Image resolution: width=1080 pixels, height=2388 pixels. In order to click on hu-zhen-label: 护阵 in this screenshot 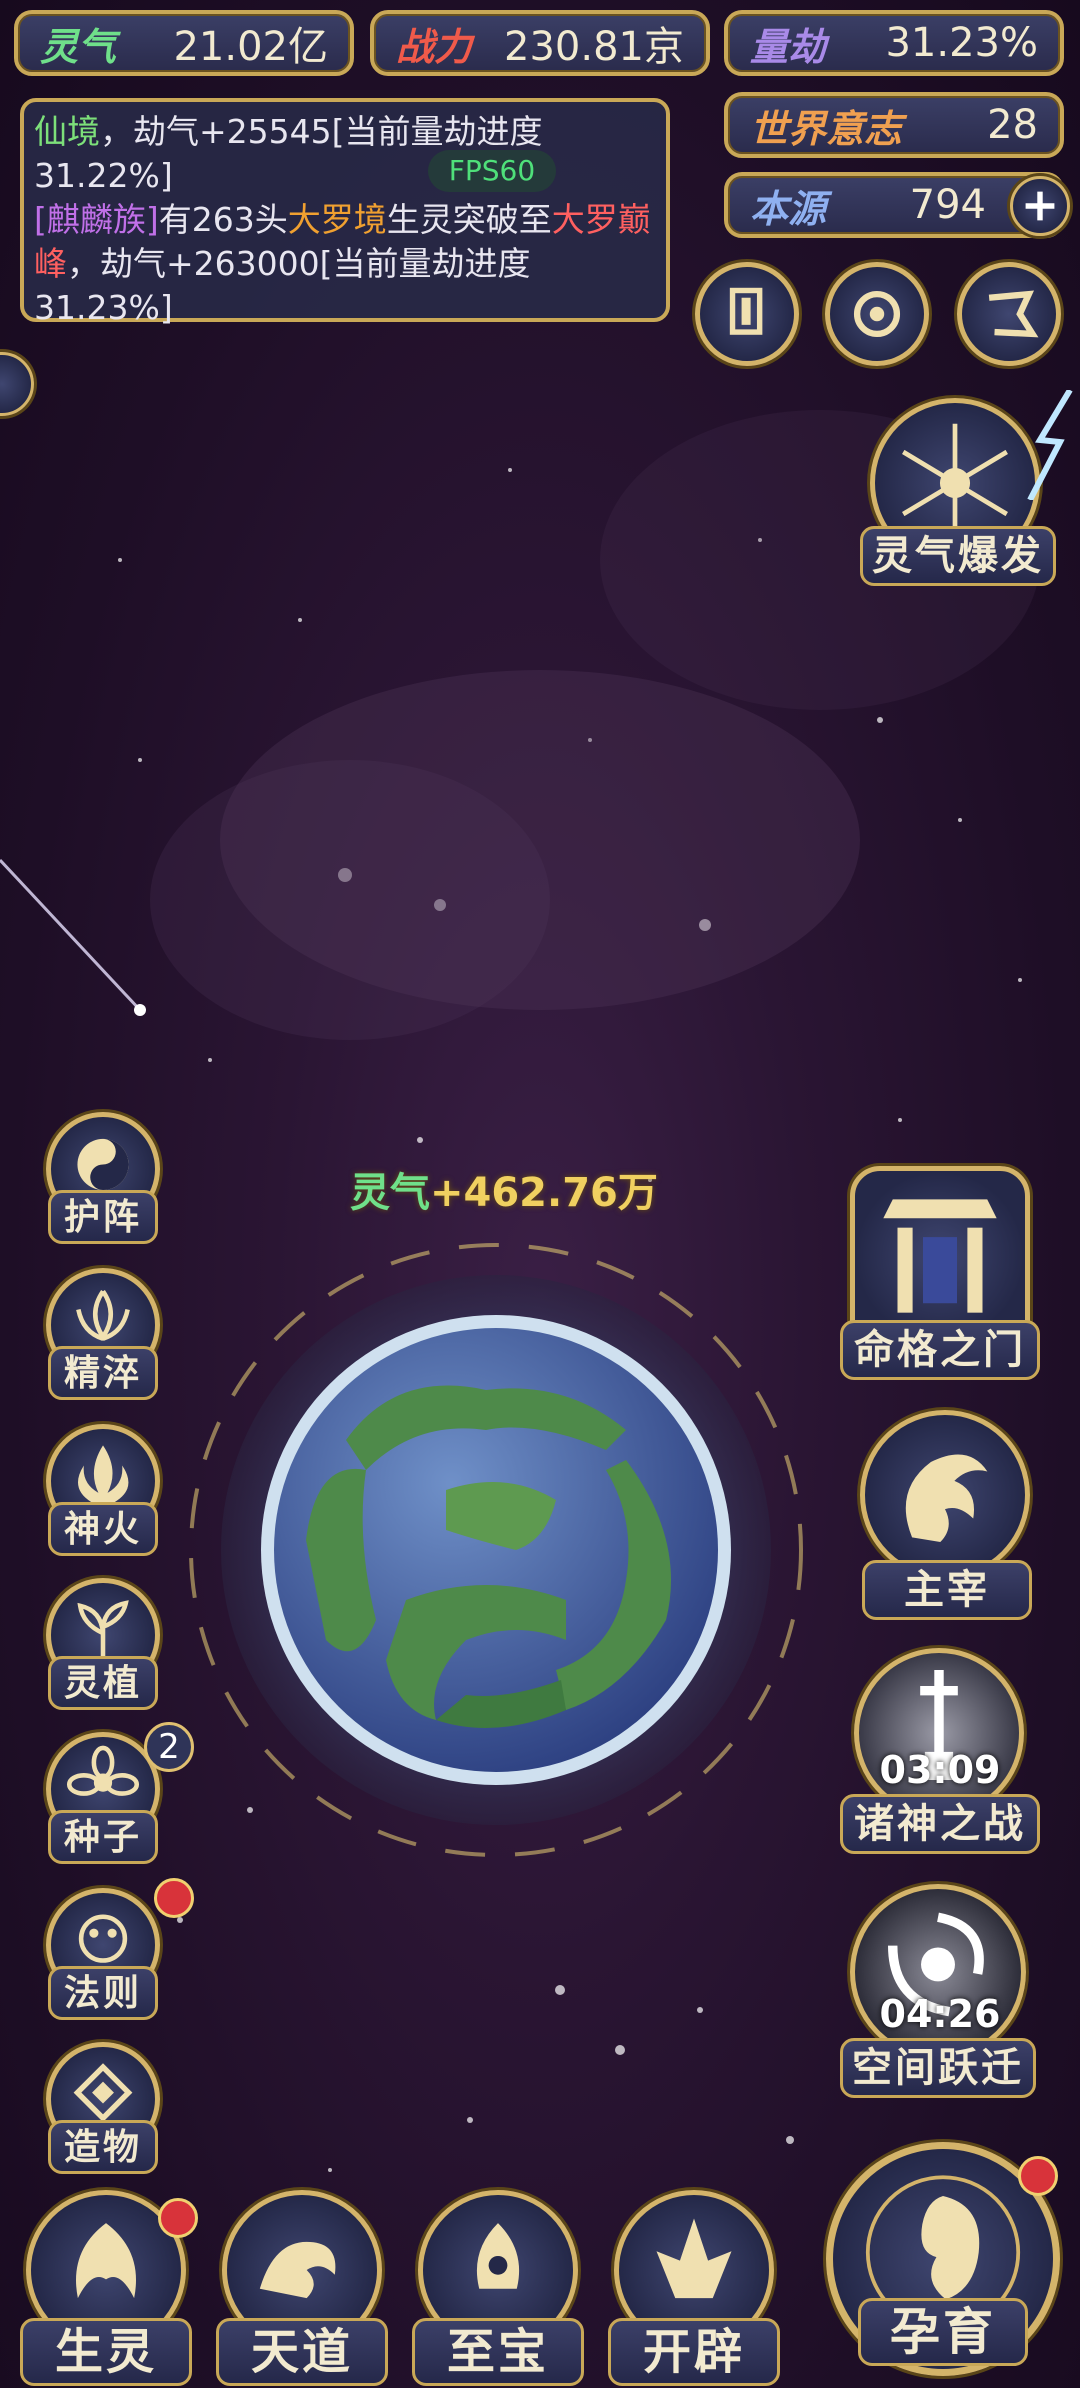, I will do `click(103, 1217)`.